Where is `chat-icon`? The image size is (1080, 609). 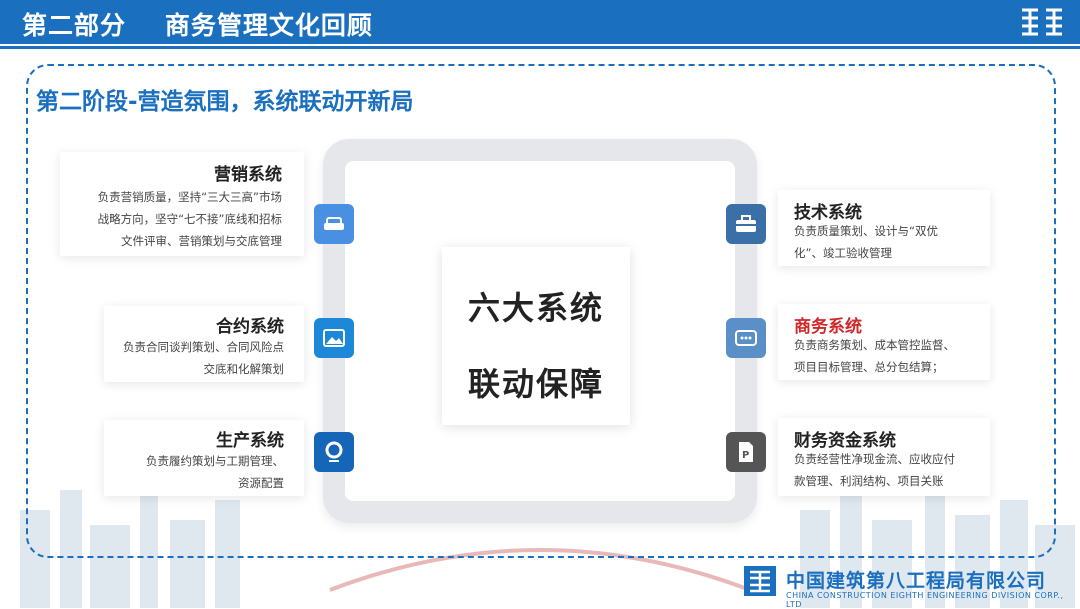 chat-icon is located at coordinates (746, 338).